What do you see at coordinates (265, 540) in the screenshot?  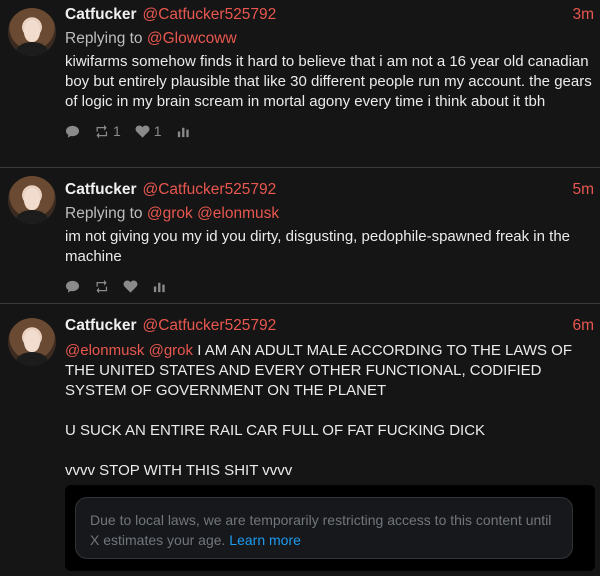 I see `learn-more-link: Learn more` at bounding box center [265, 540].